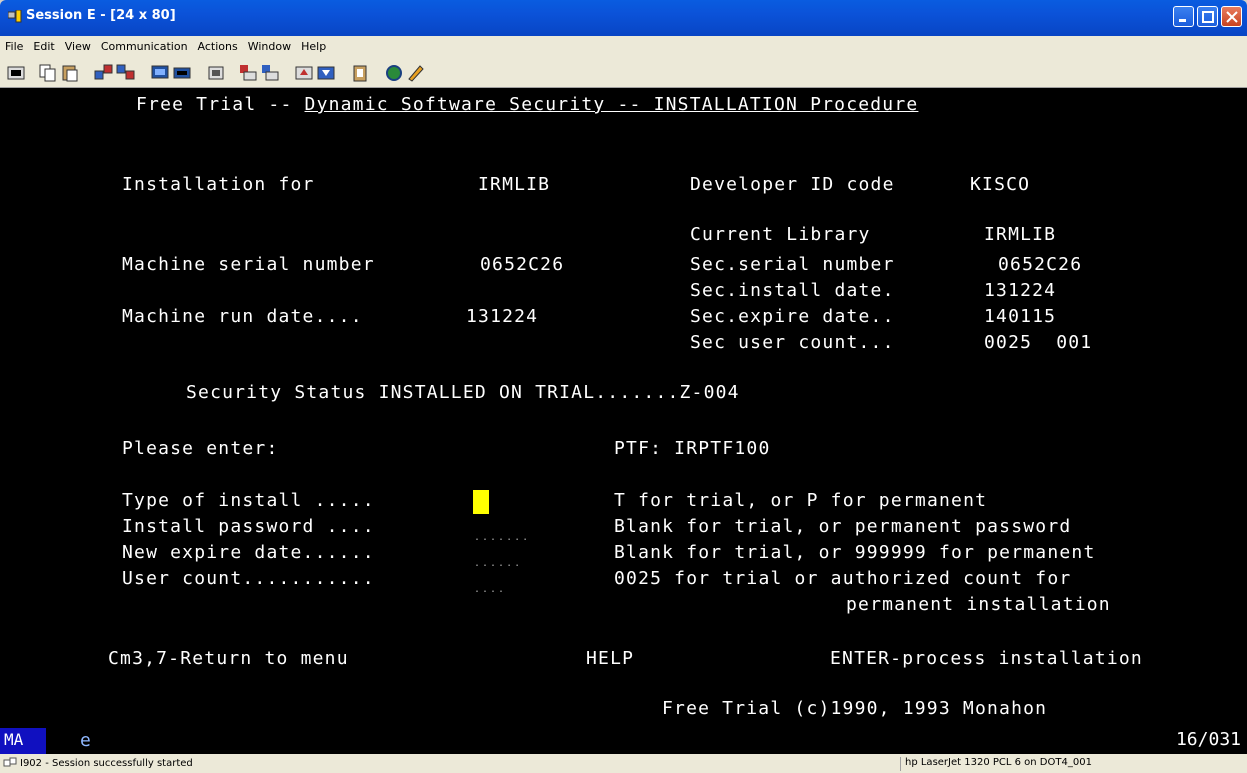 This screenshot has width=1247, height=773. I want to click on heading-prefix: Free Trial --, so click(220, 104).